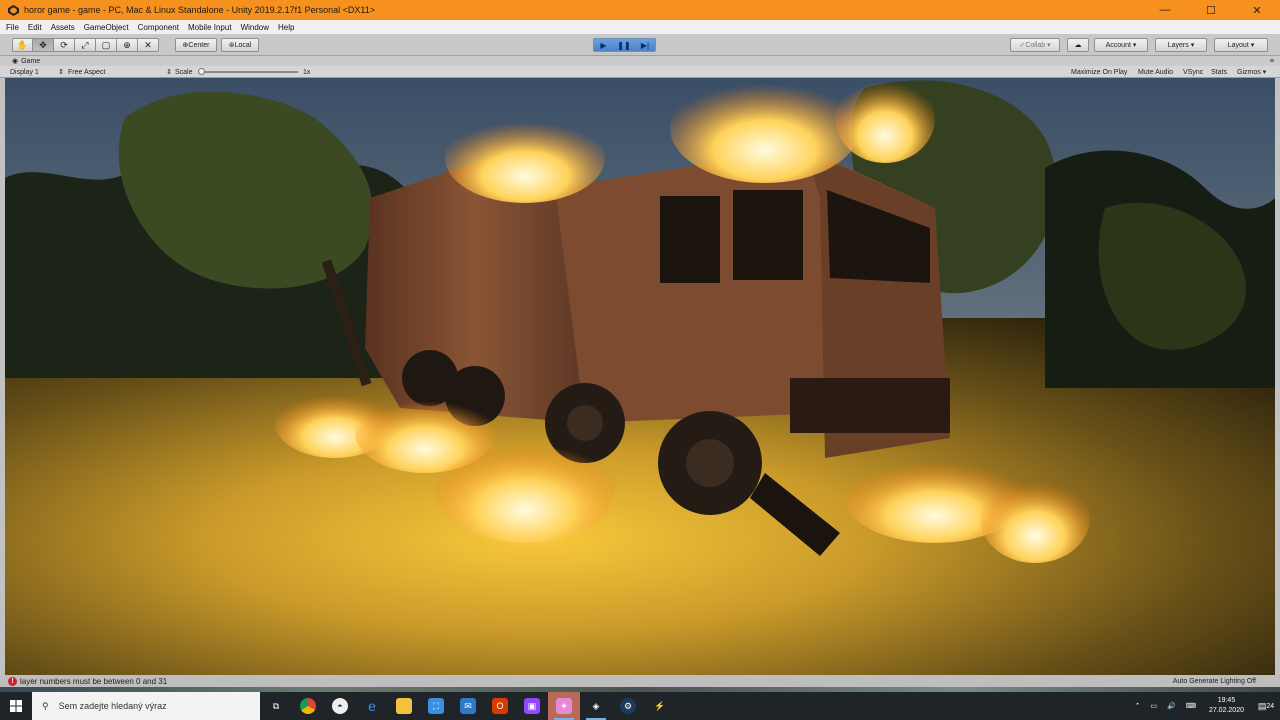 The height and width of the screenshot is (720, 1280). What do you see at coordinates (12, 681) in the screenshot?
I see `error-icon: !` at bounding box center [12, 681].